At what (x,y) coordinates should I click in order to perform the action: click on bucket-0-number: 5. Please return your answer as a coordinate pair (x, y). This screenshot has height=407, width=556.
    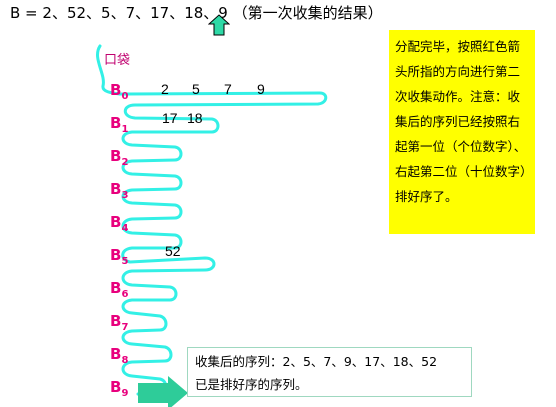
    Looking at the image, I should click on (196, 89).